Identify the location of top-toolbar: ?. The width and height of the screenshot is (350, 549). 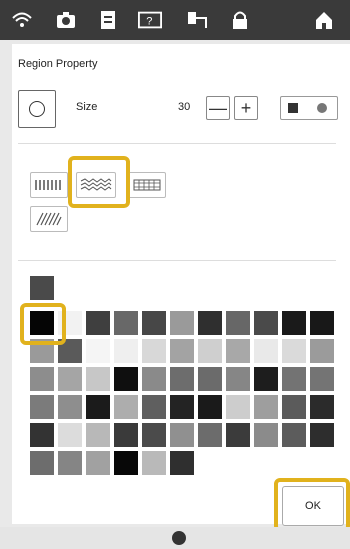
(175, 20).